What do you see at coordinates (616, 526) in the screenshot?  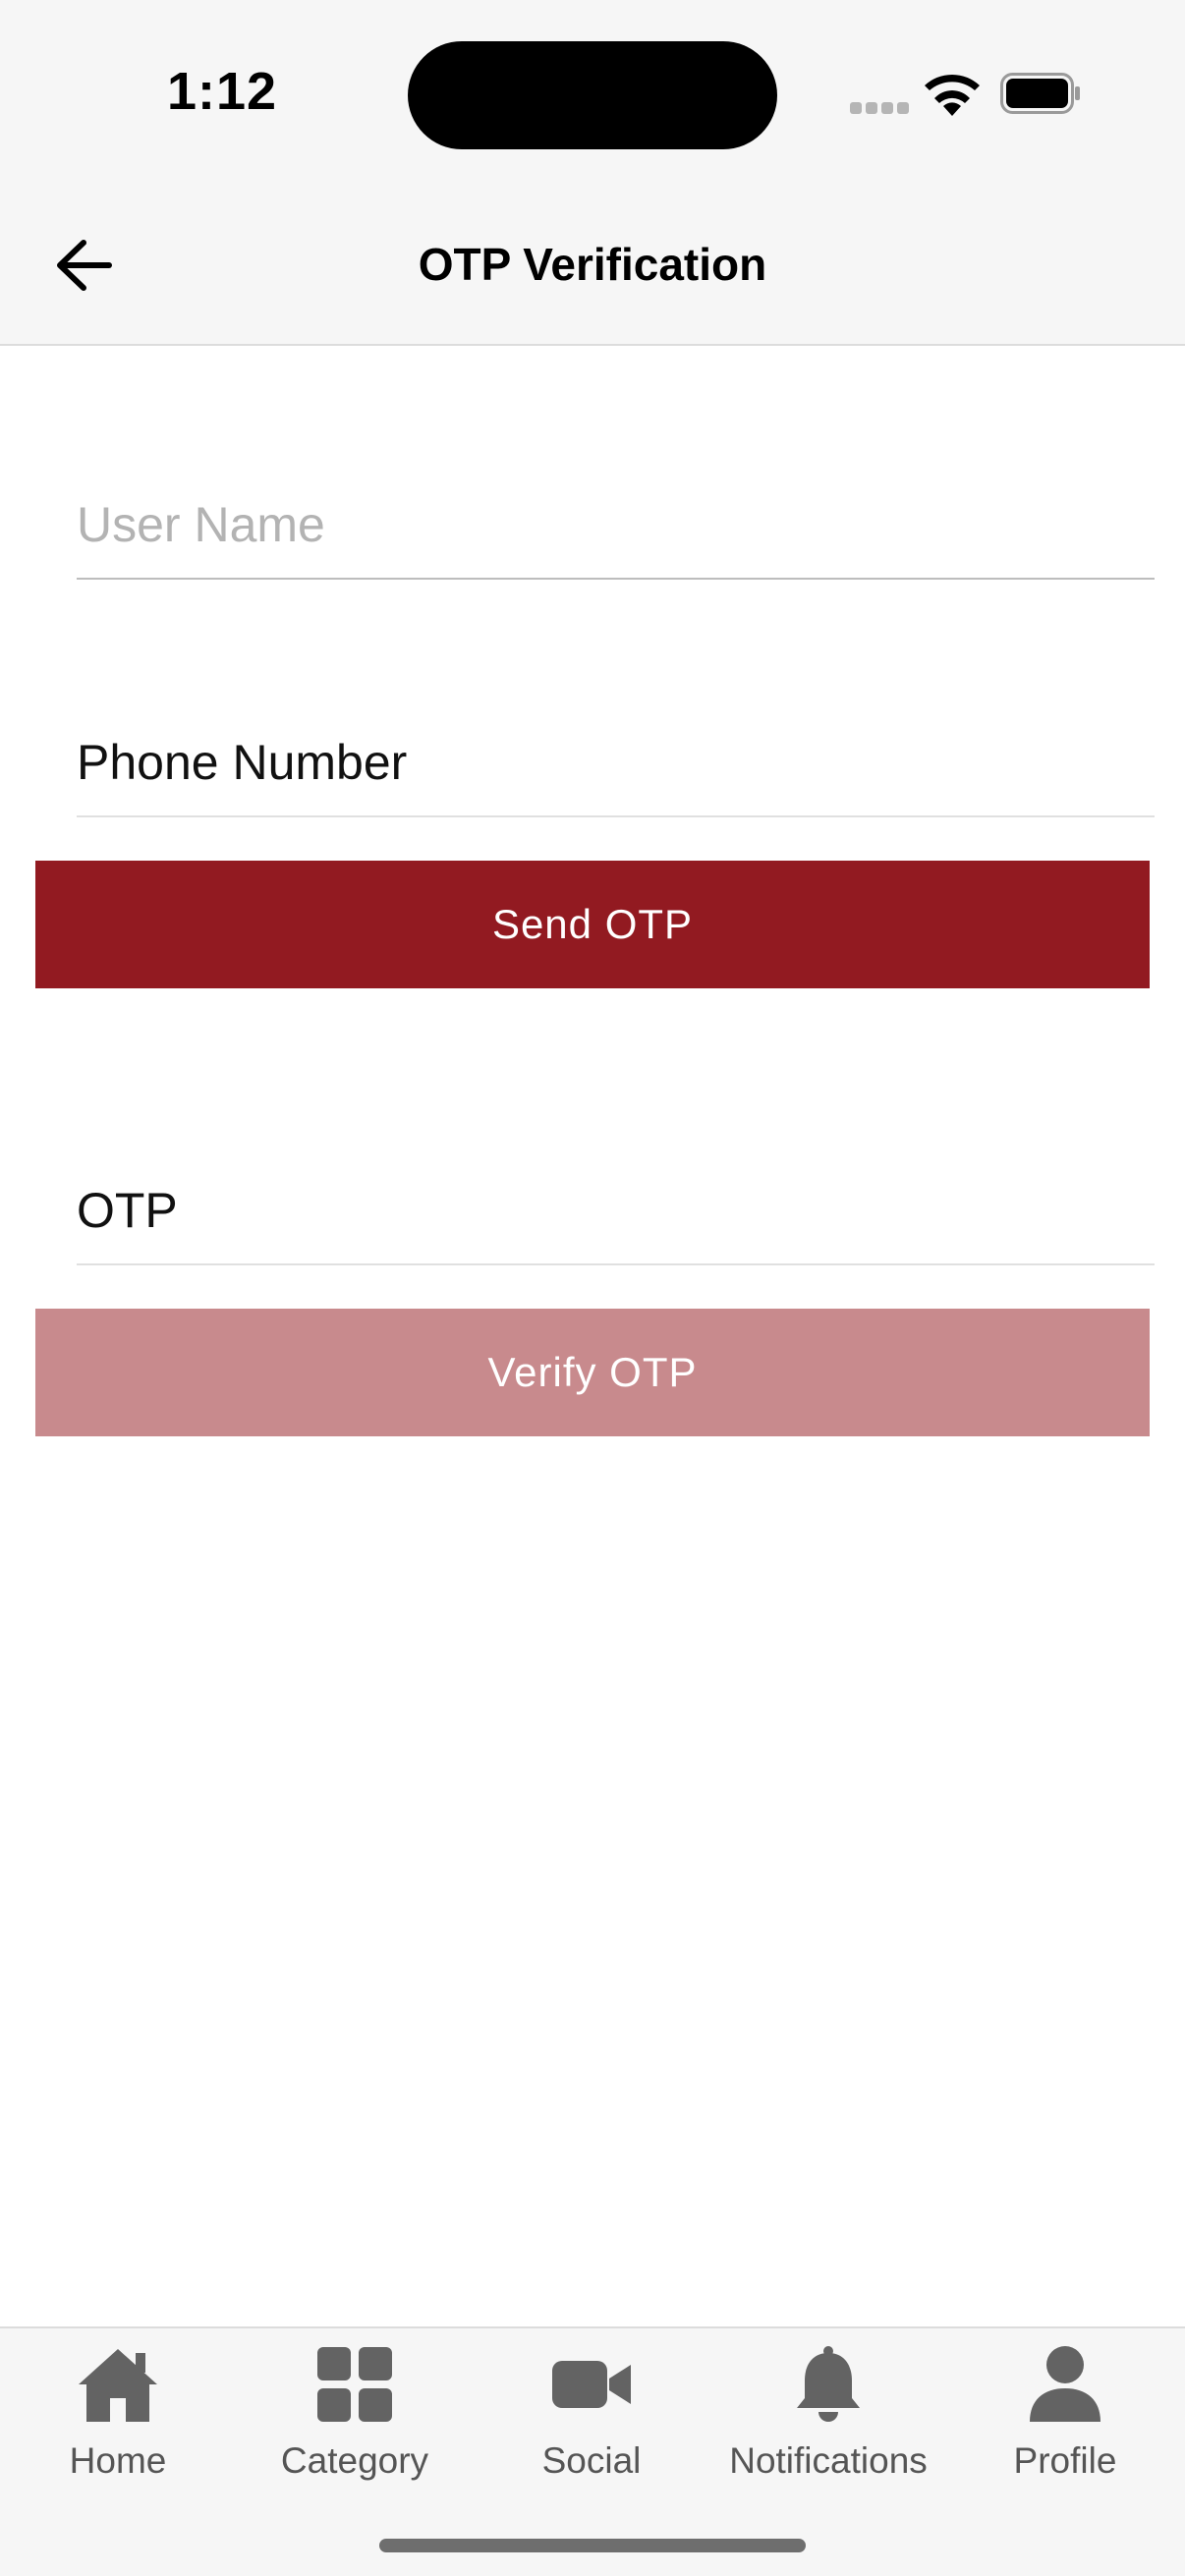 I see `username-input` at bounding box center [616, 526].